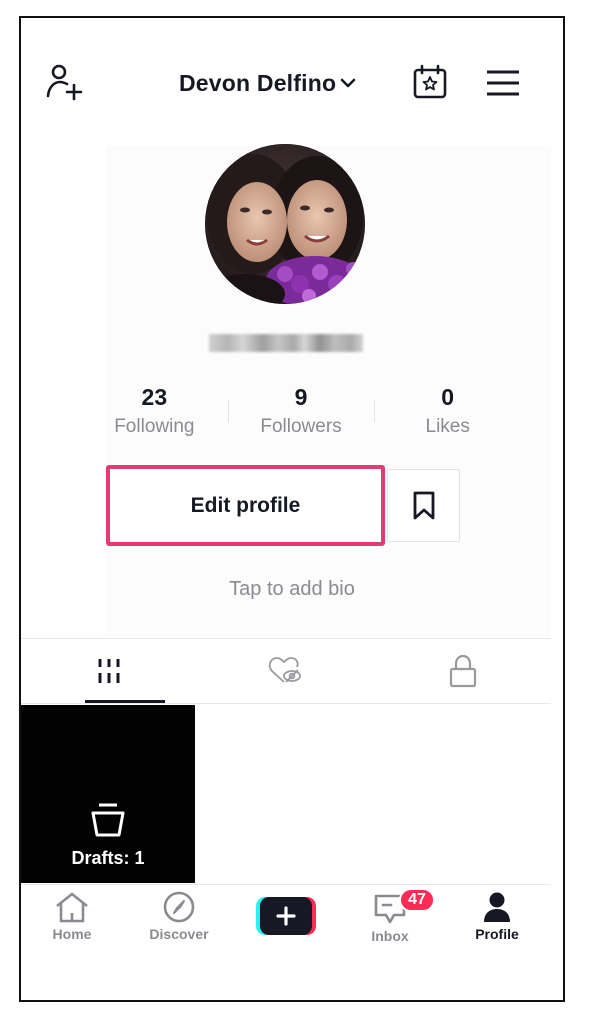 This screenshot has height=1024, width=594. What do you see at coordinates (108, 858) in the screenshot?
I see `drafts-label: Drafts: 1` at bounding box center [108, 858].